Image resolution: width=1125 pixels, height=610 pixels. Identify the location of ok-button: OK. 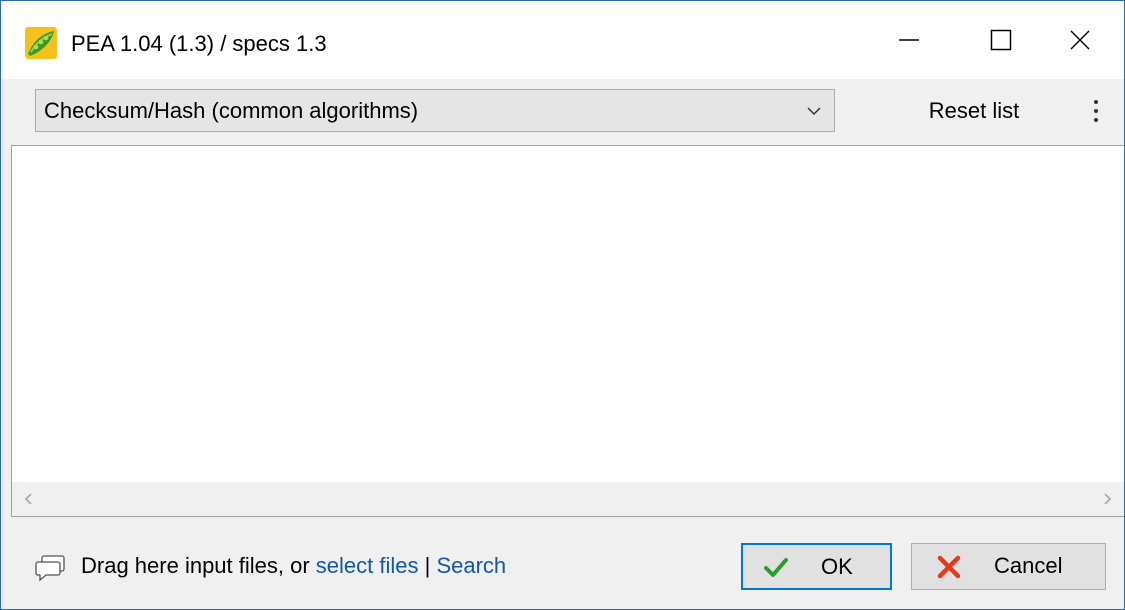
(816, 566).